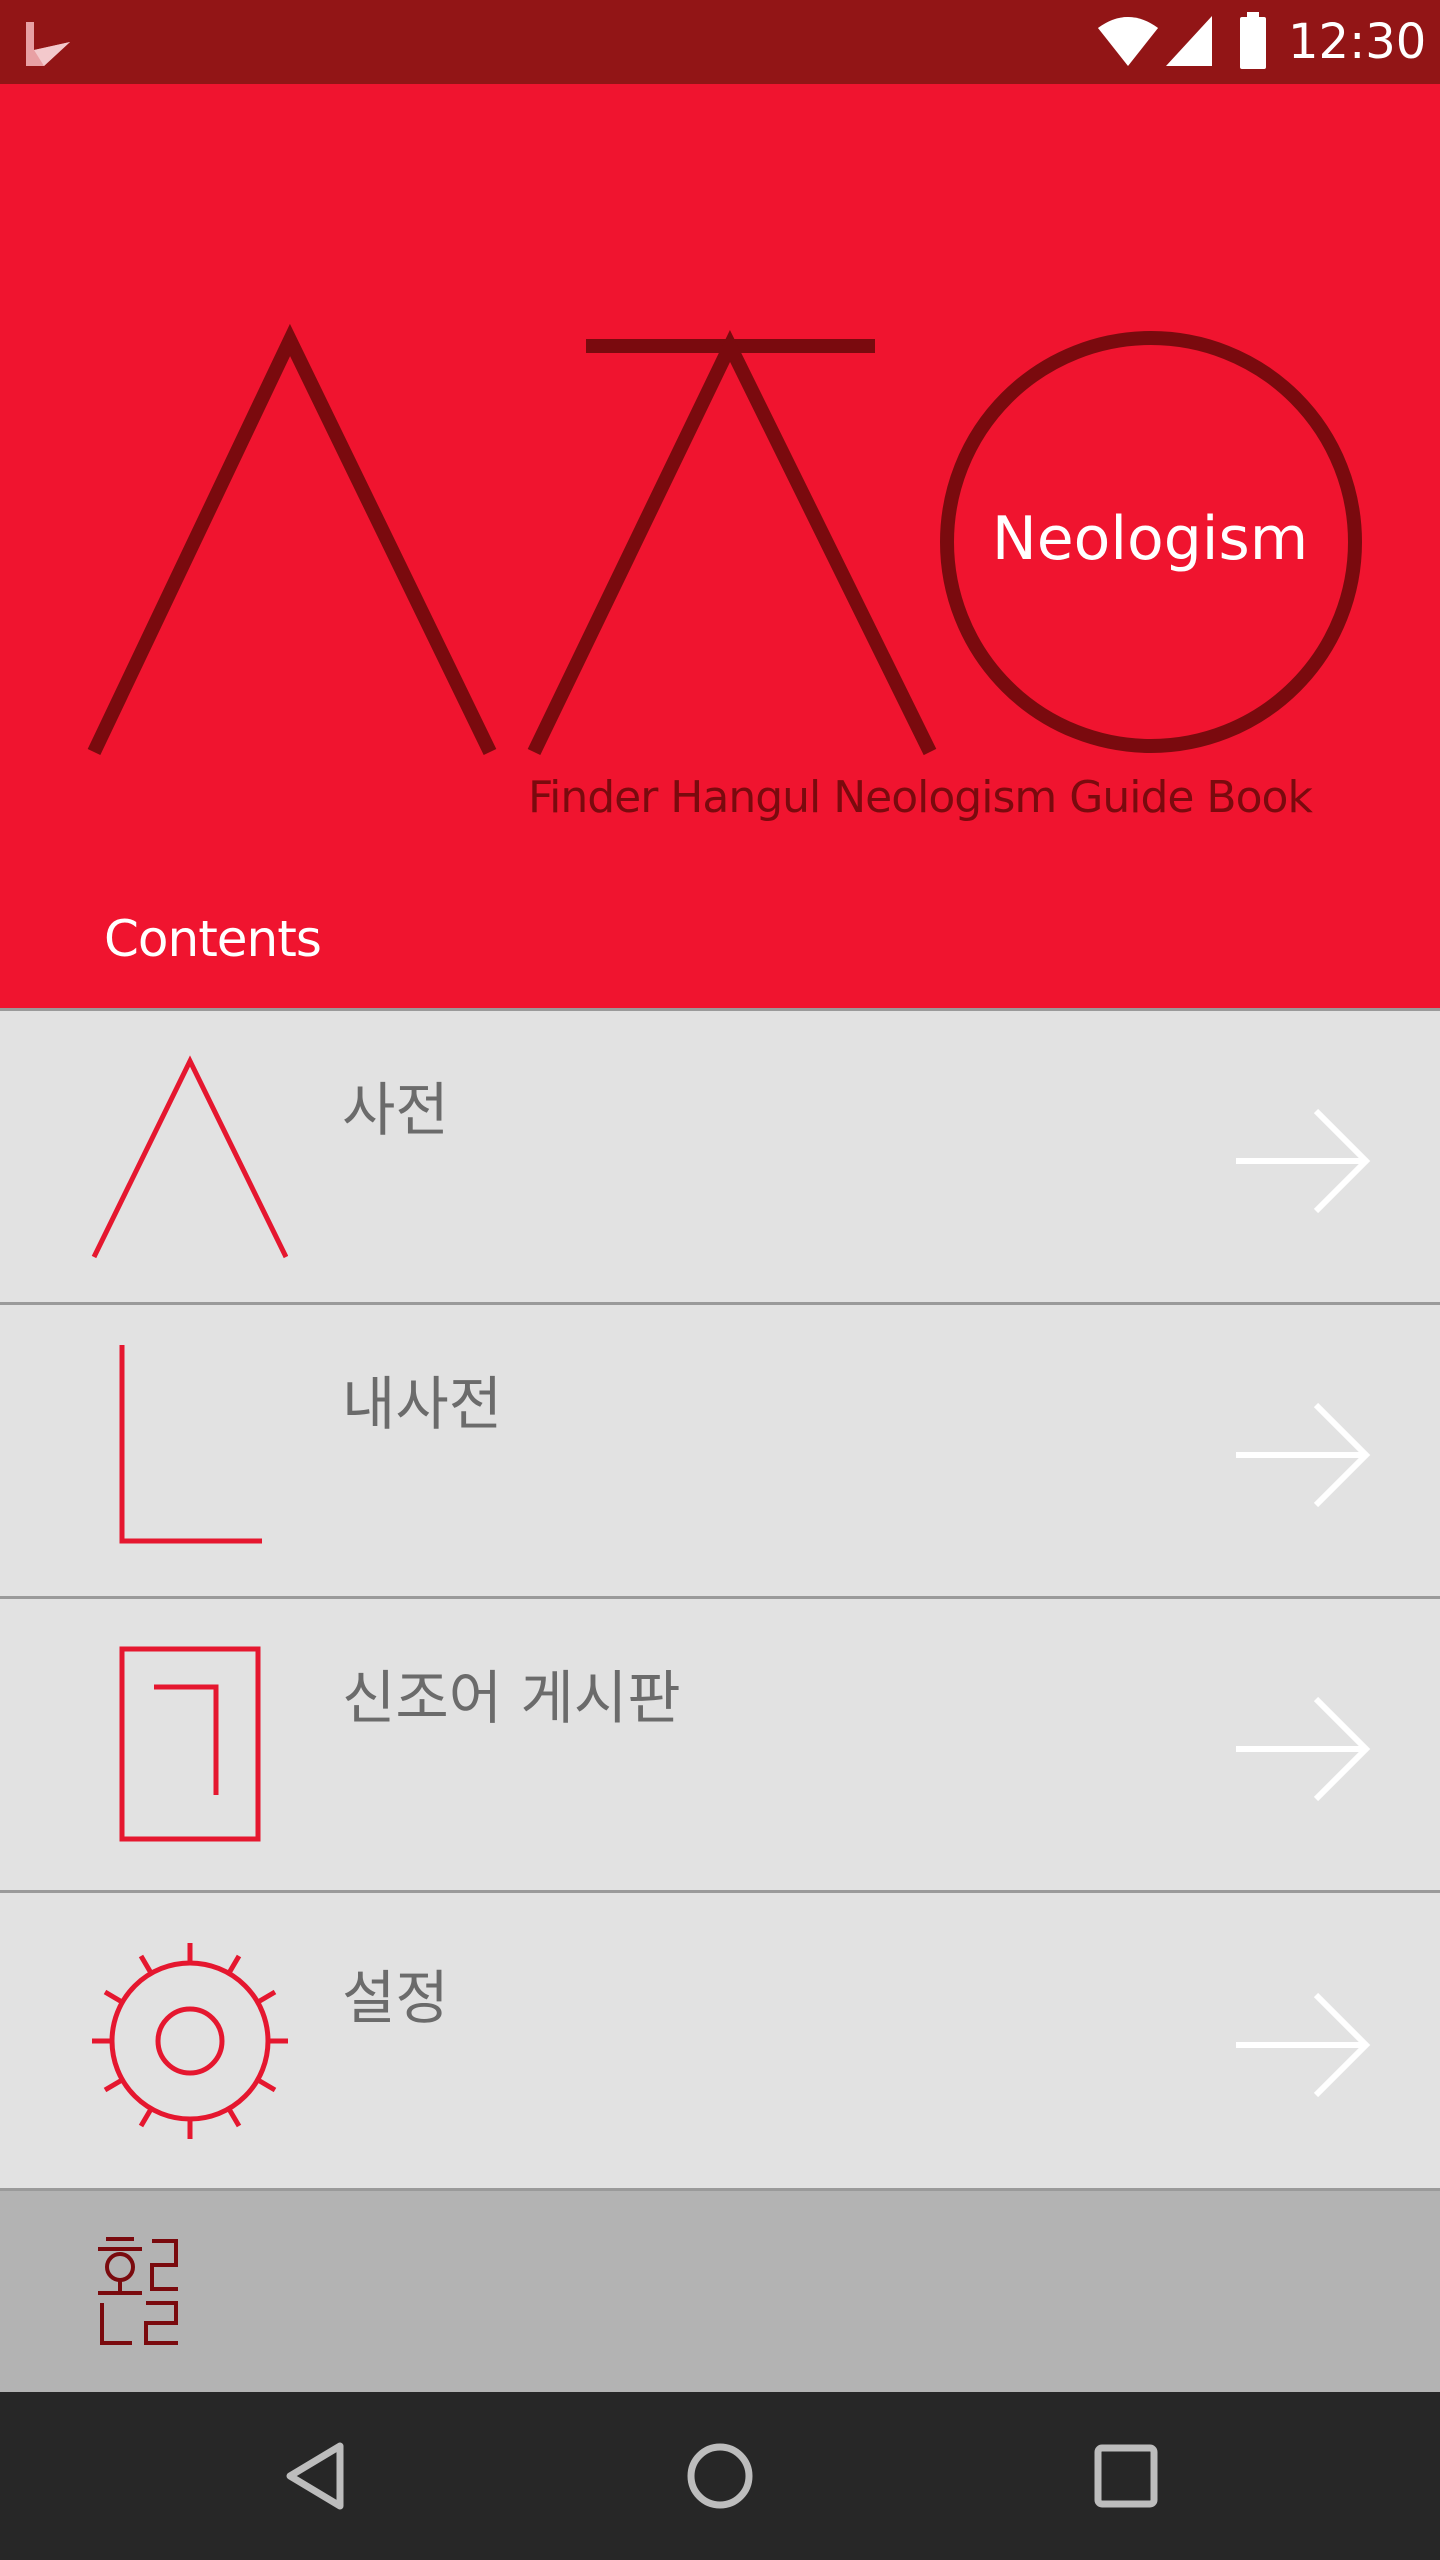  Describe the element at coordinates (720, 2290) in the screenshot. I see `footer-band` at that location.